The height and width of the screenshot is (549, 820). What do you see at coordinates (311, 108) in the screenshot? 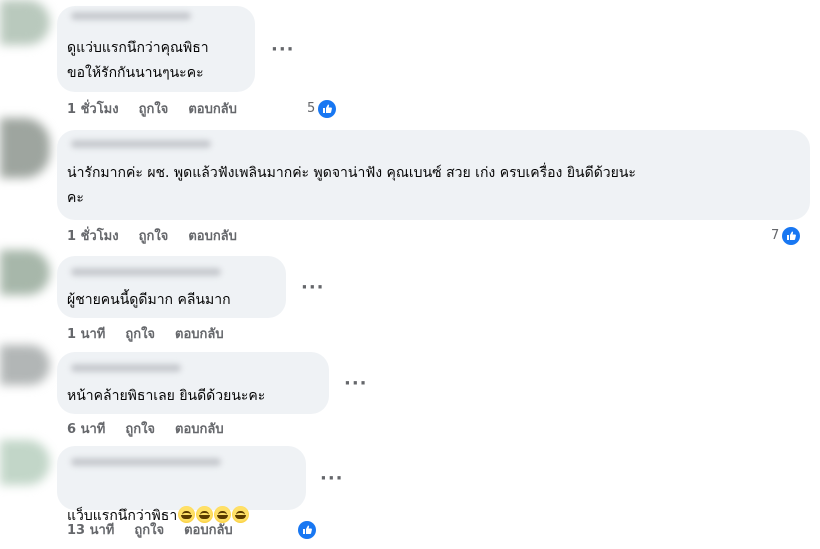
I see `reaction-count: 5` at bounding box center [311, 108].